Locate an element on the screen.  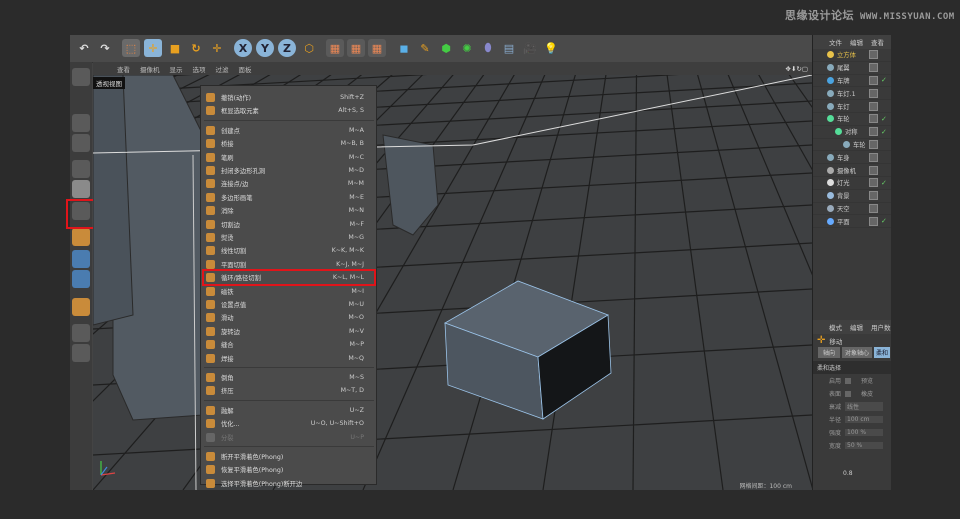
menu-file: 文件 is located at coordinates (835, 42).